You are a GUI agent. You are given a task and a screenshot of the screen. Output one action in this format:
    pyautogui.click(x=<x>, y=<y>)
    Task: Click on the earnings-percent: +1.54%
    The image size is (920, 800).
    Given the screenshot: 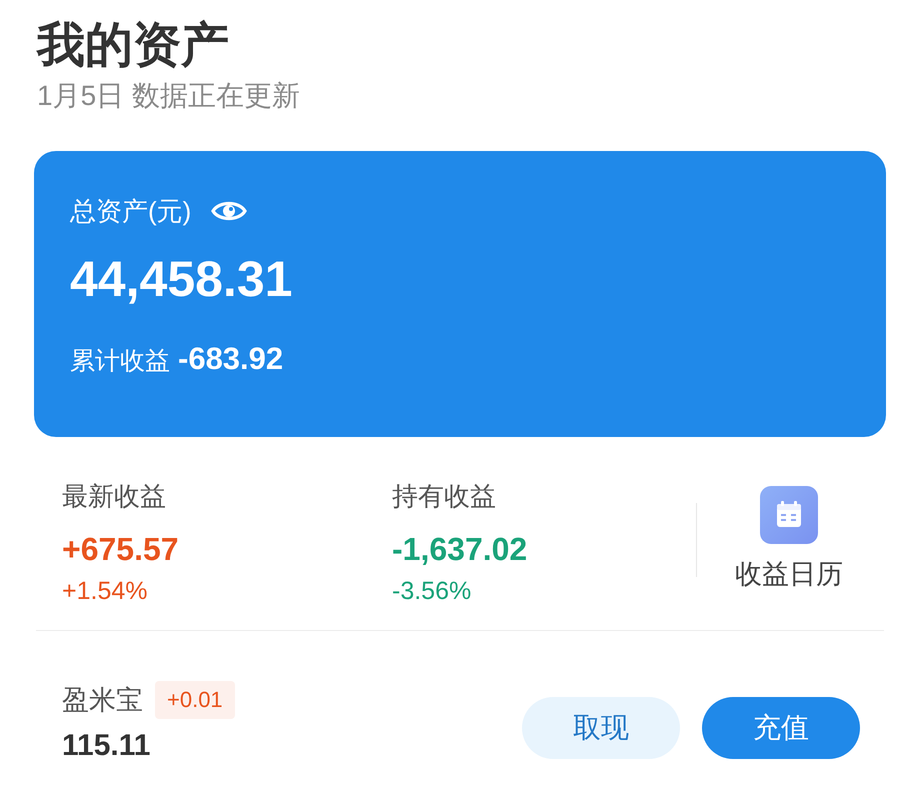 What is the action you would take?
    pyautogui.click(x=105, y=591)
    